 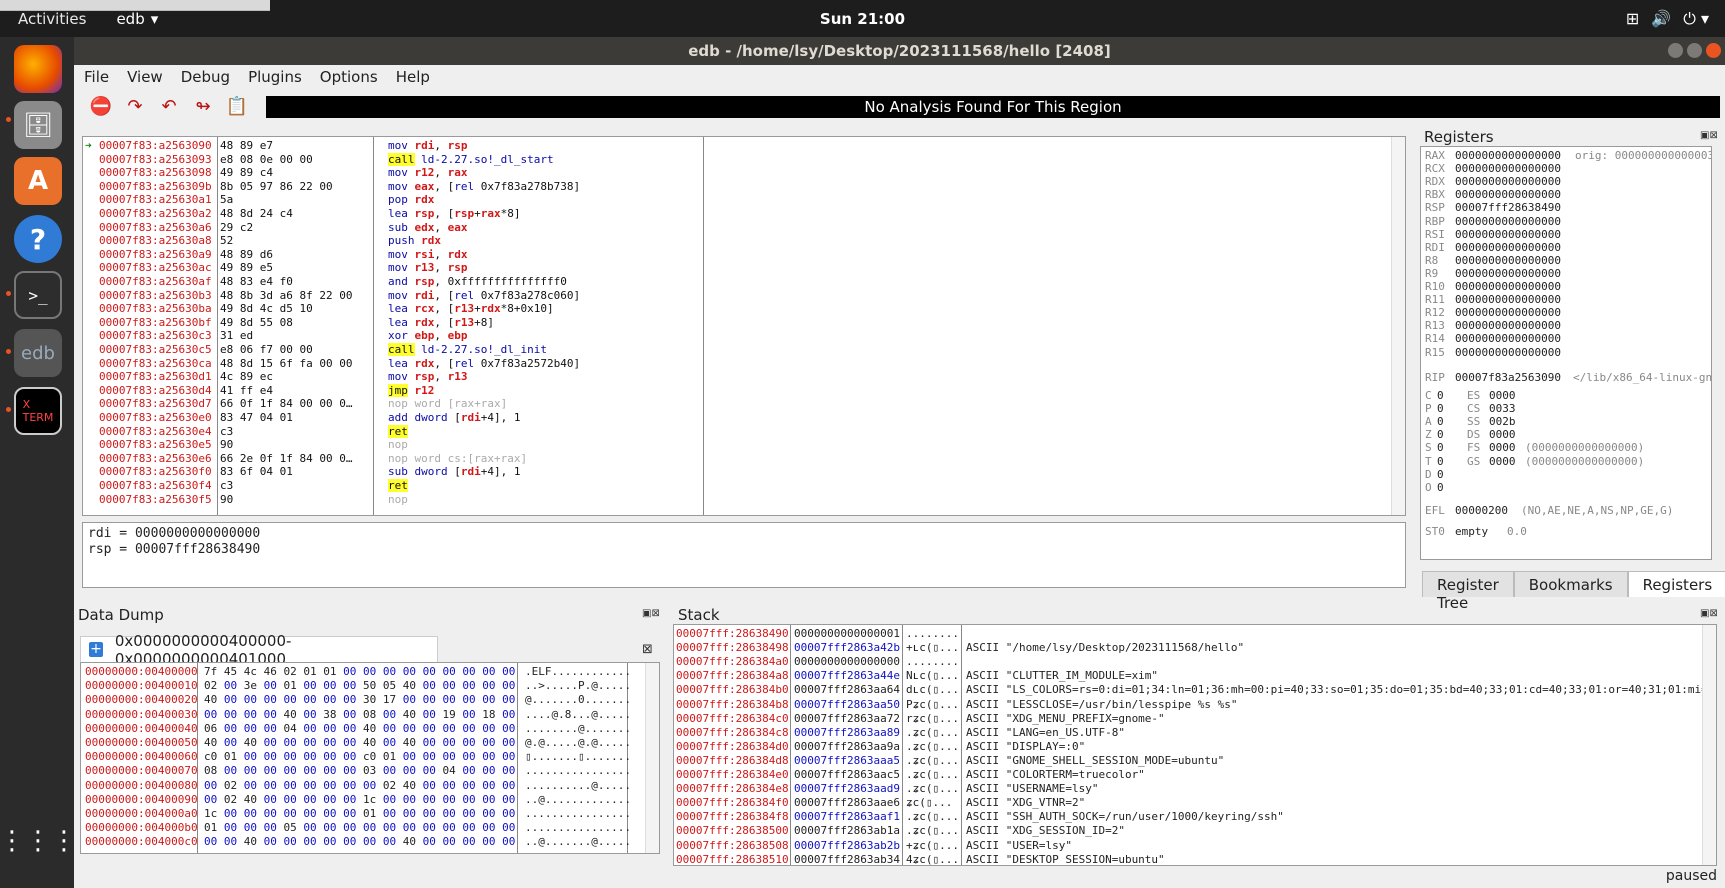 I want to click on register-row: ST0 empty 0.0, so click(x=1476, y=532).